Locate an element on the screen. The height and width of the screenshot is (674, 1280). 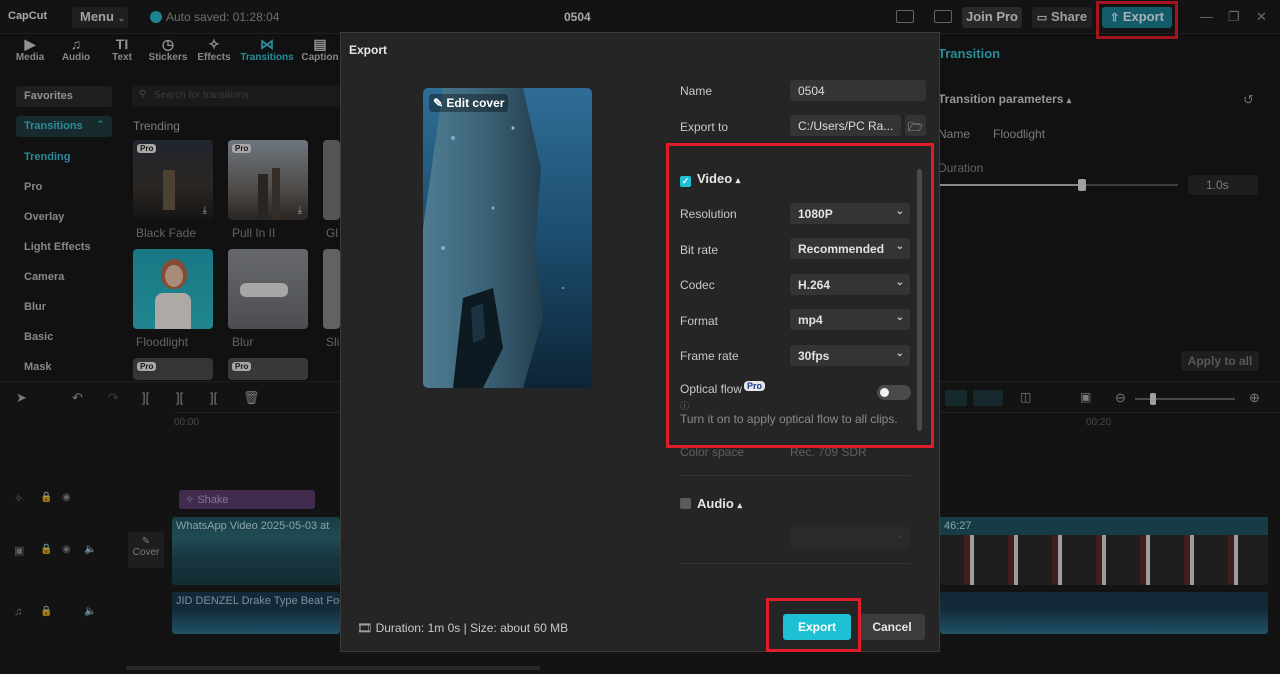
export-to-label: Export to is located at coordinates (704, 127).